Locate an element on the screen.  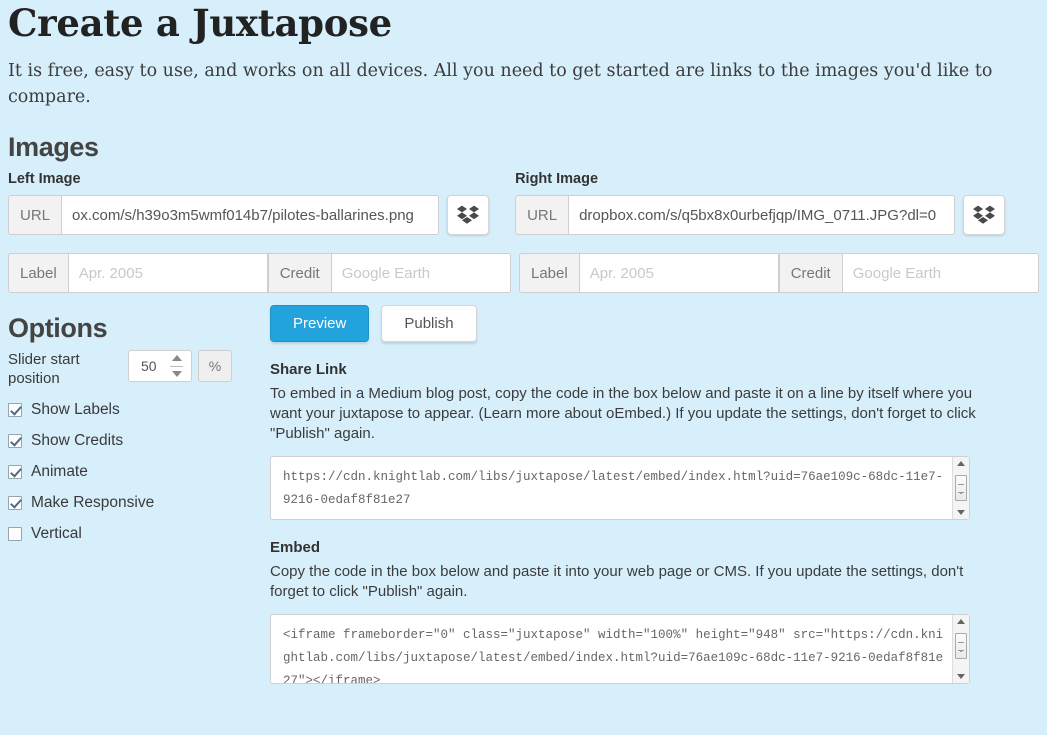
images-heading: Images is located at coordinates (53, 147).